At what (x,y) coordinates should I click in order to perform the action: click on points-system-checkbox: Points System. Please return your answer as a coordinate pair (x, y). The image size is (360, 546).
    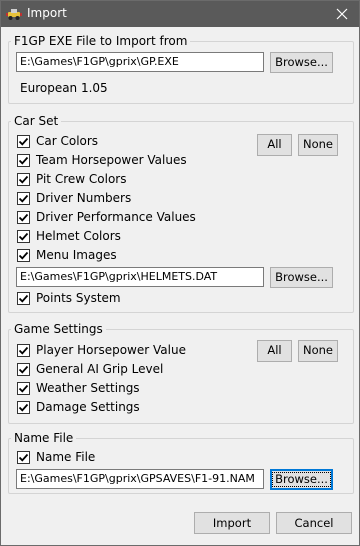
    Looking at the image, I should click on (69, 298).